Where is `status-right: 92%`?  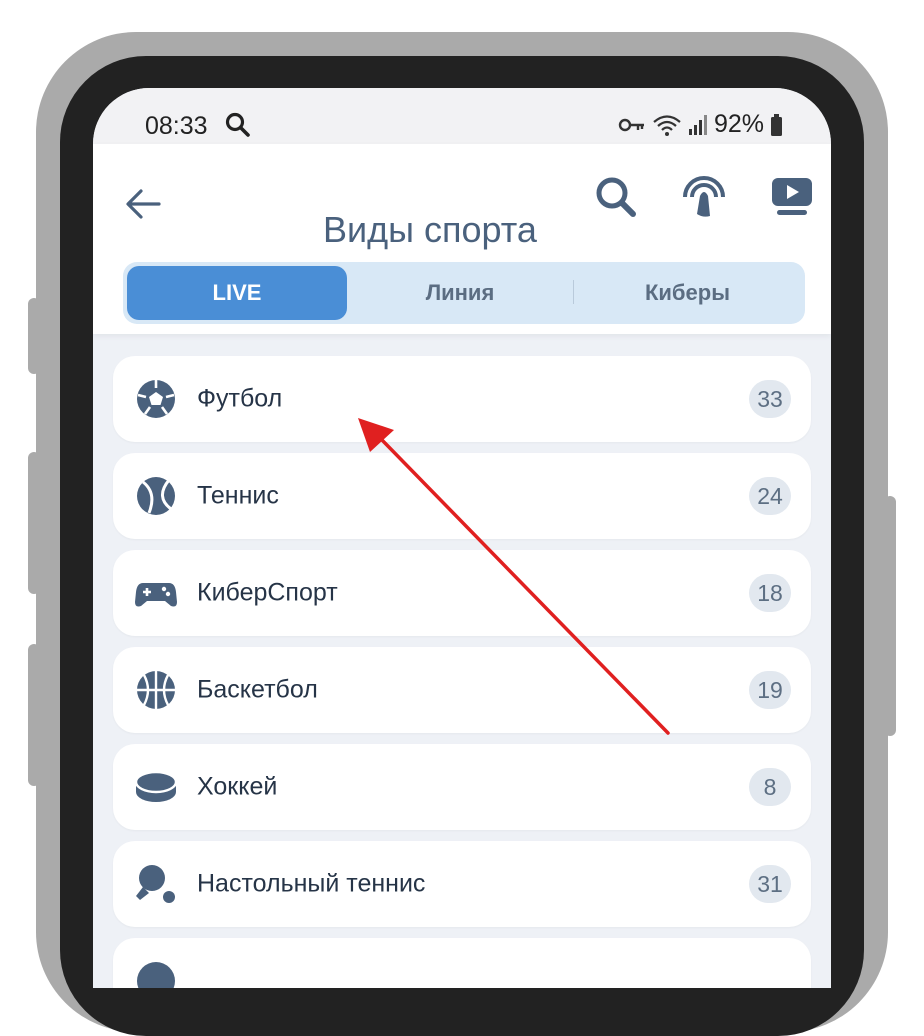
status-right: 92% is located at coordinates (700, 124).